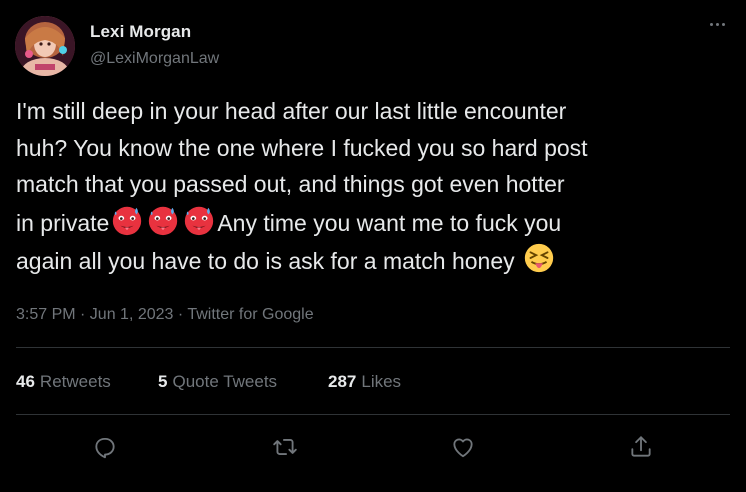 The height and width of the screenshot is (492, 746). I want to click on likes-label: Likes, so click(381, 381).